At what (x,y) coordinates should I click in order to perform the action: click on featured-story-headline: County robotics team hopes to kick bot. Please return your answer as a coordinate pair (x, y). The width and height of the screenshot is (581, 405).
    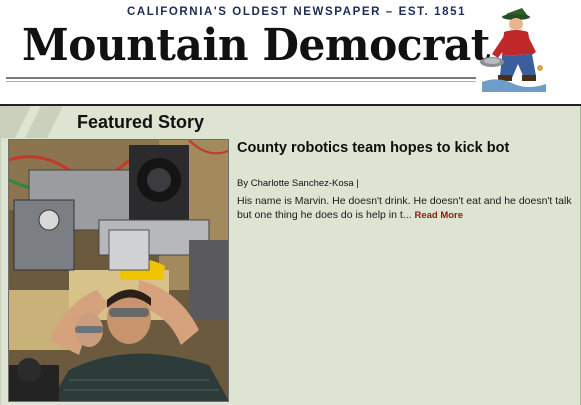
    Looking at the image, I should click on (407, 148).